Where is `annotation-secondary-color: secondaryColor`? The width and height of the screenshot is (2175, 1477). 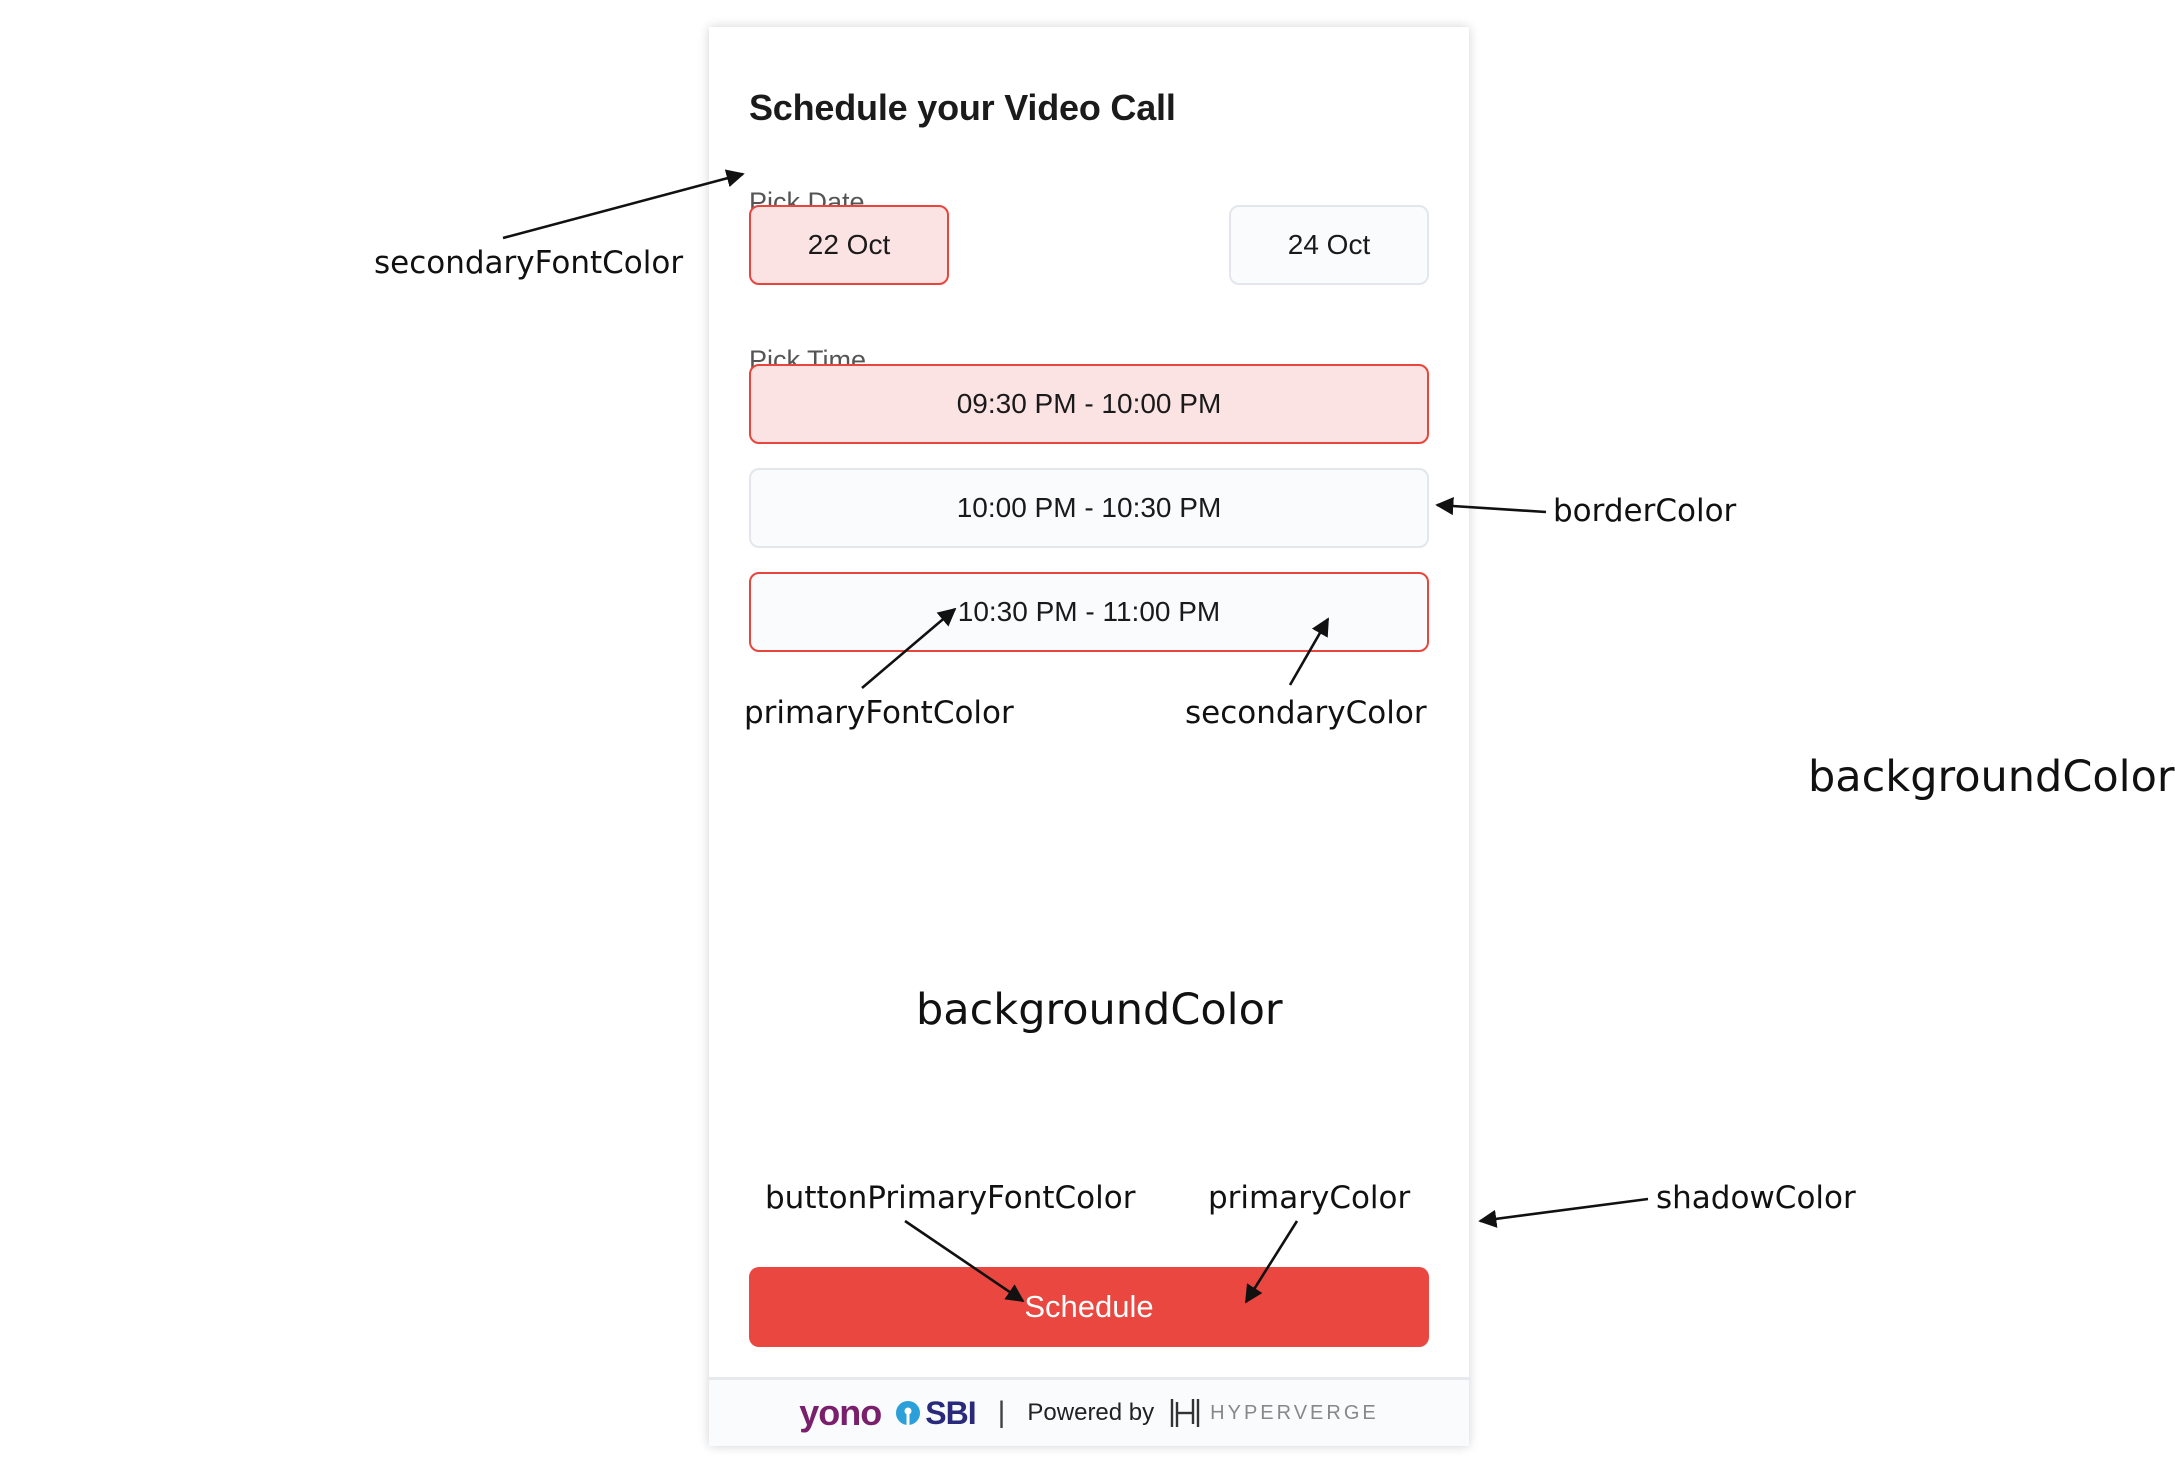 annotation-secondary-color: secondaryColor is located at coordinates (1306, 713).